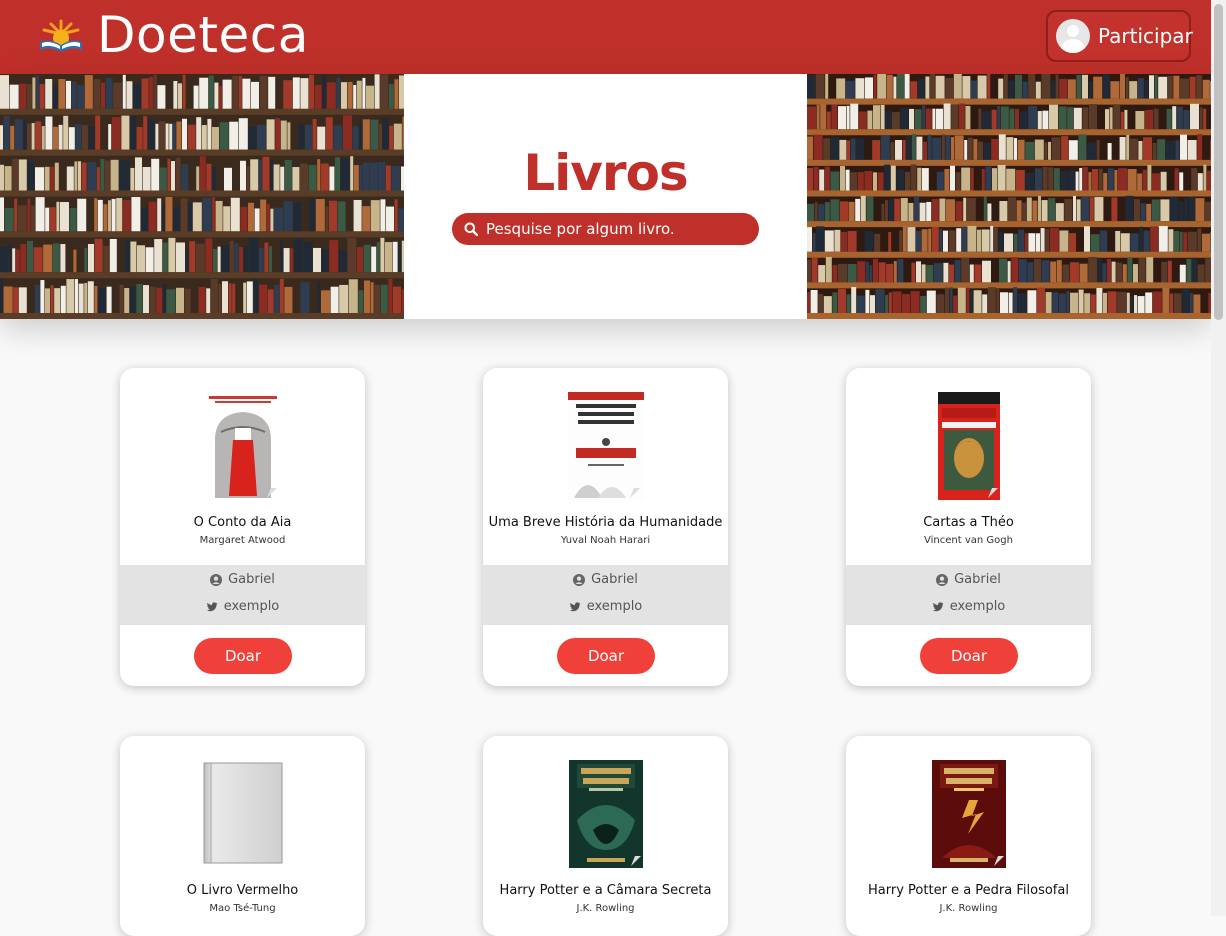 This screenshot has width=1226, height=936. Describe the element at coordinates (968, 890) in the screenshot. I see `book-title: Harry Potter e a Pedra Filosofal` at that location.